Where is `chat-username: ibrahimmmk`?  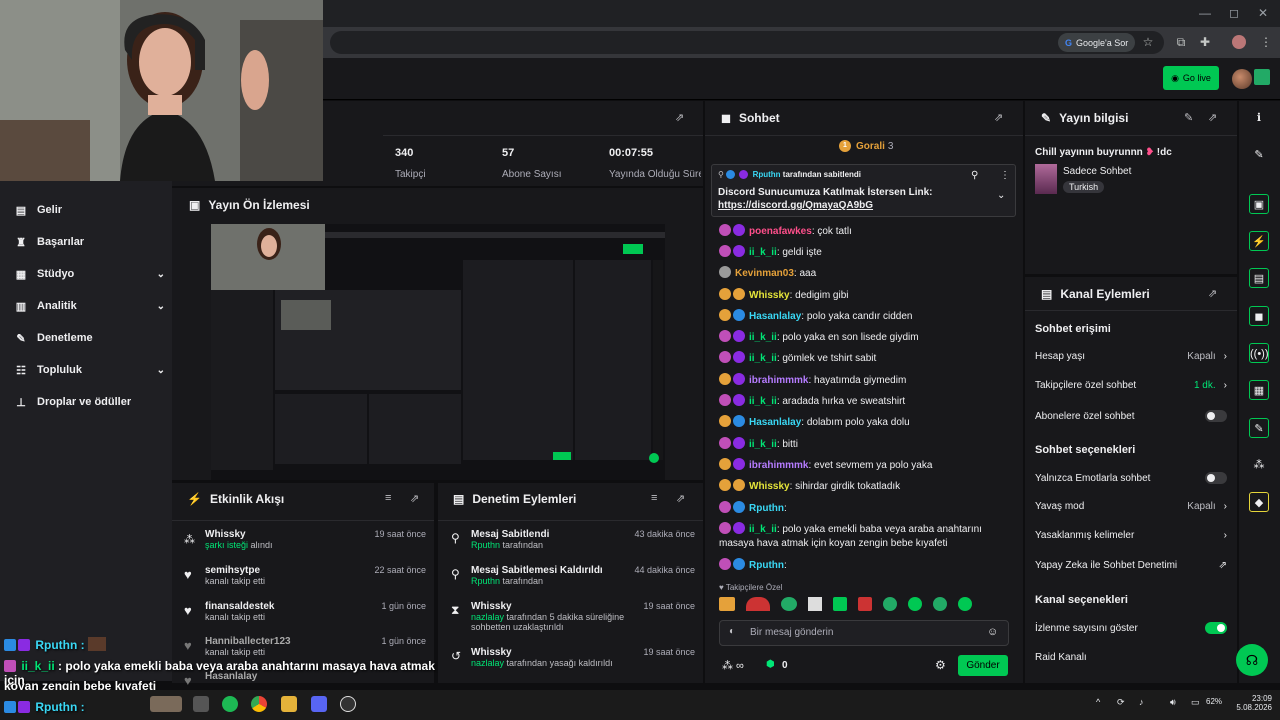 chat-username: ibrahimmmk is located at coordinates (778, 465).